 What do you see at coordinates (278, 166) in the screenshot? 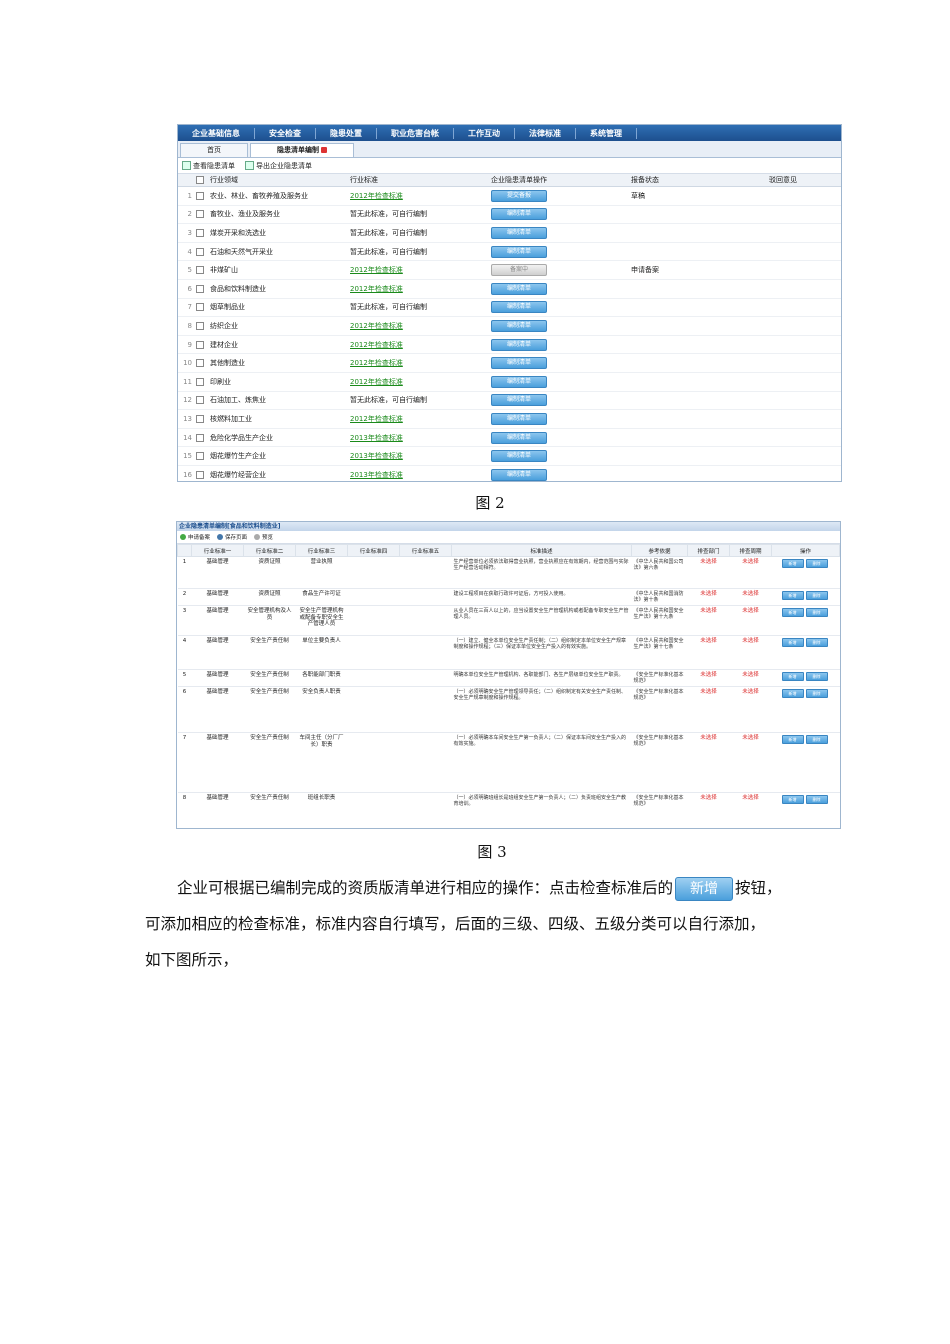
I see `export-list-button: 导出企业隐患清单` at bounding box center [278, 166].